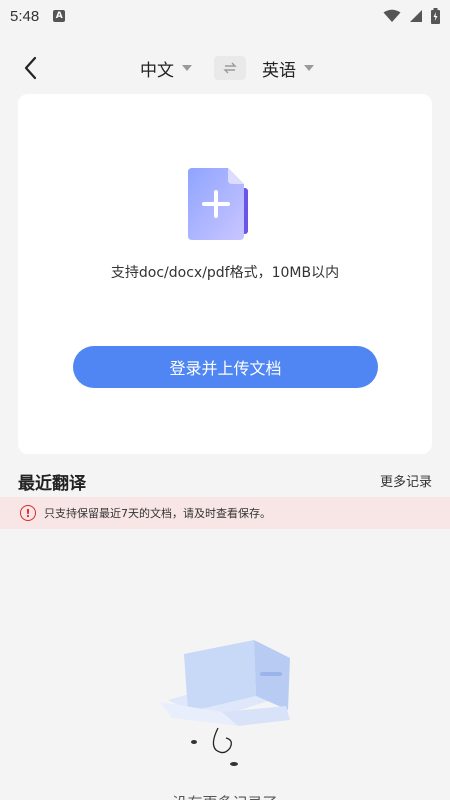 The image size is (450, 800). What do you see at coordinates (157, 70) in the screenshot?
I see `source-language-label: 中文` at bounding box center [157, 70].